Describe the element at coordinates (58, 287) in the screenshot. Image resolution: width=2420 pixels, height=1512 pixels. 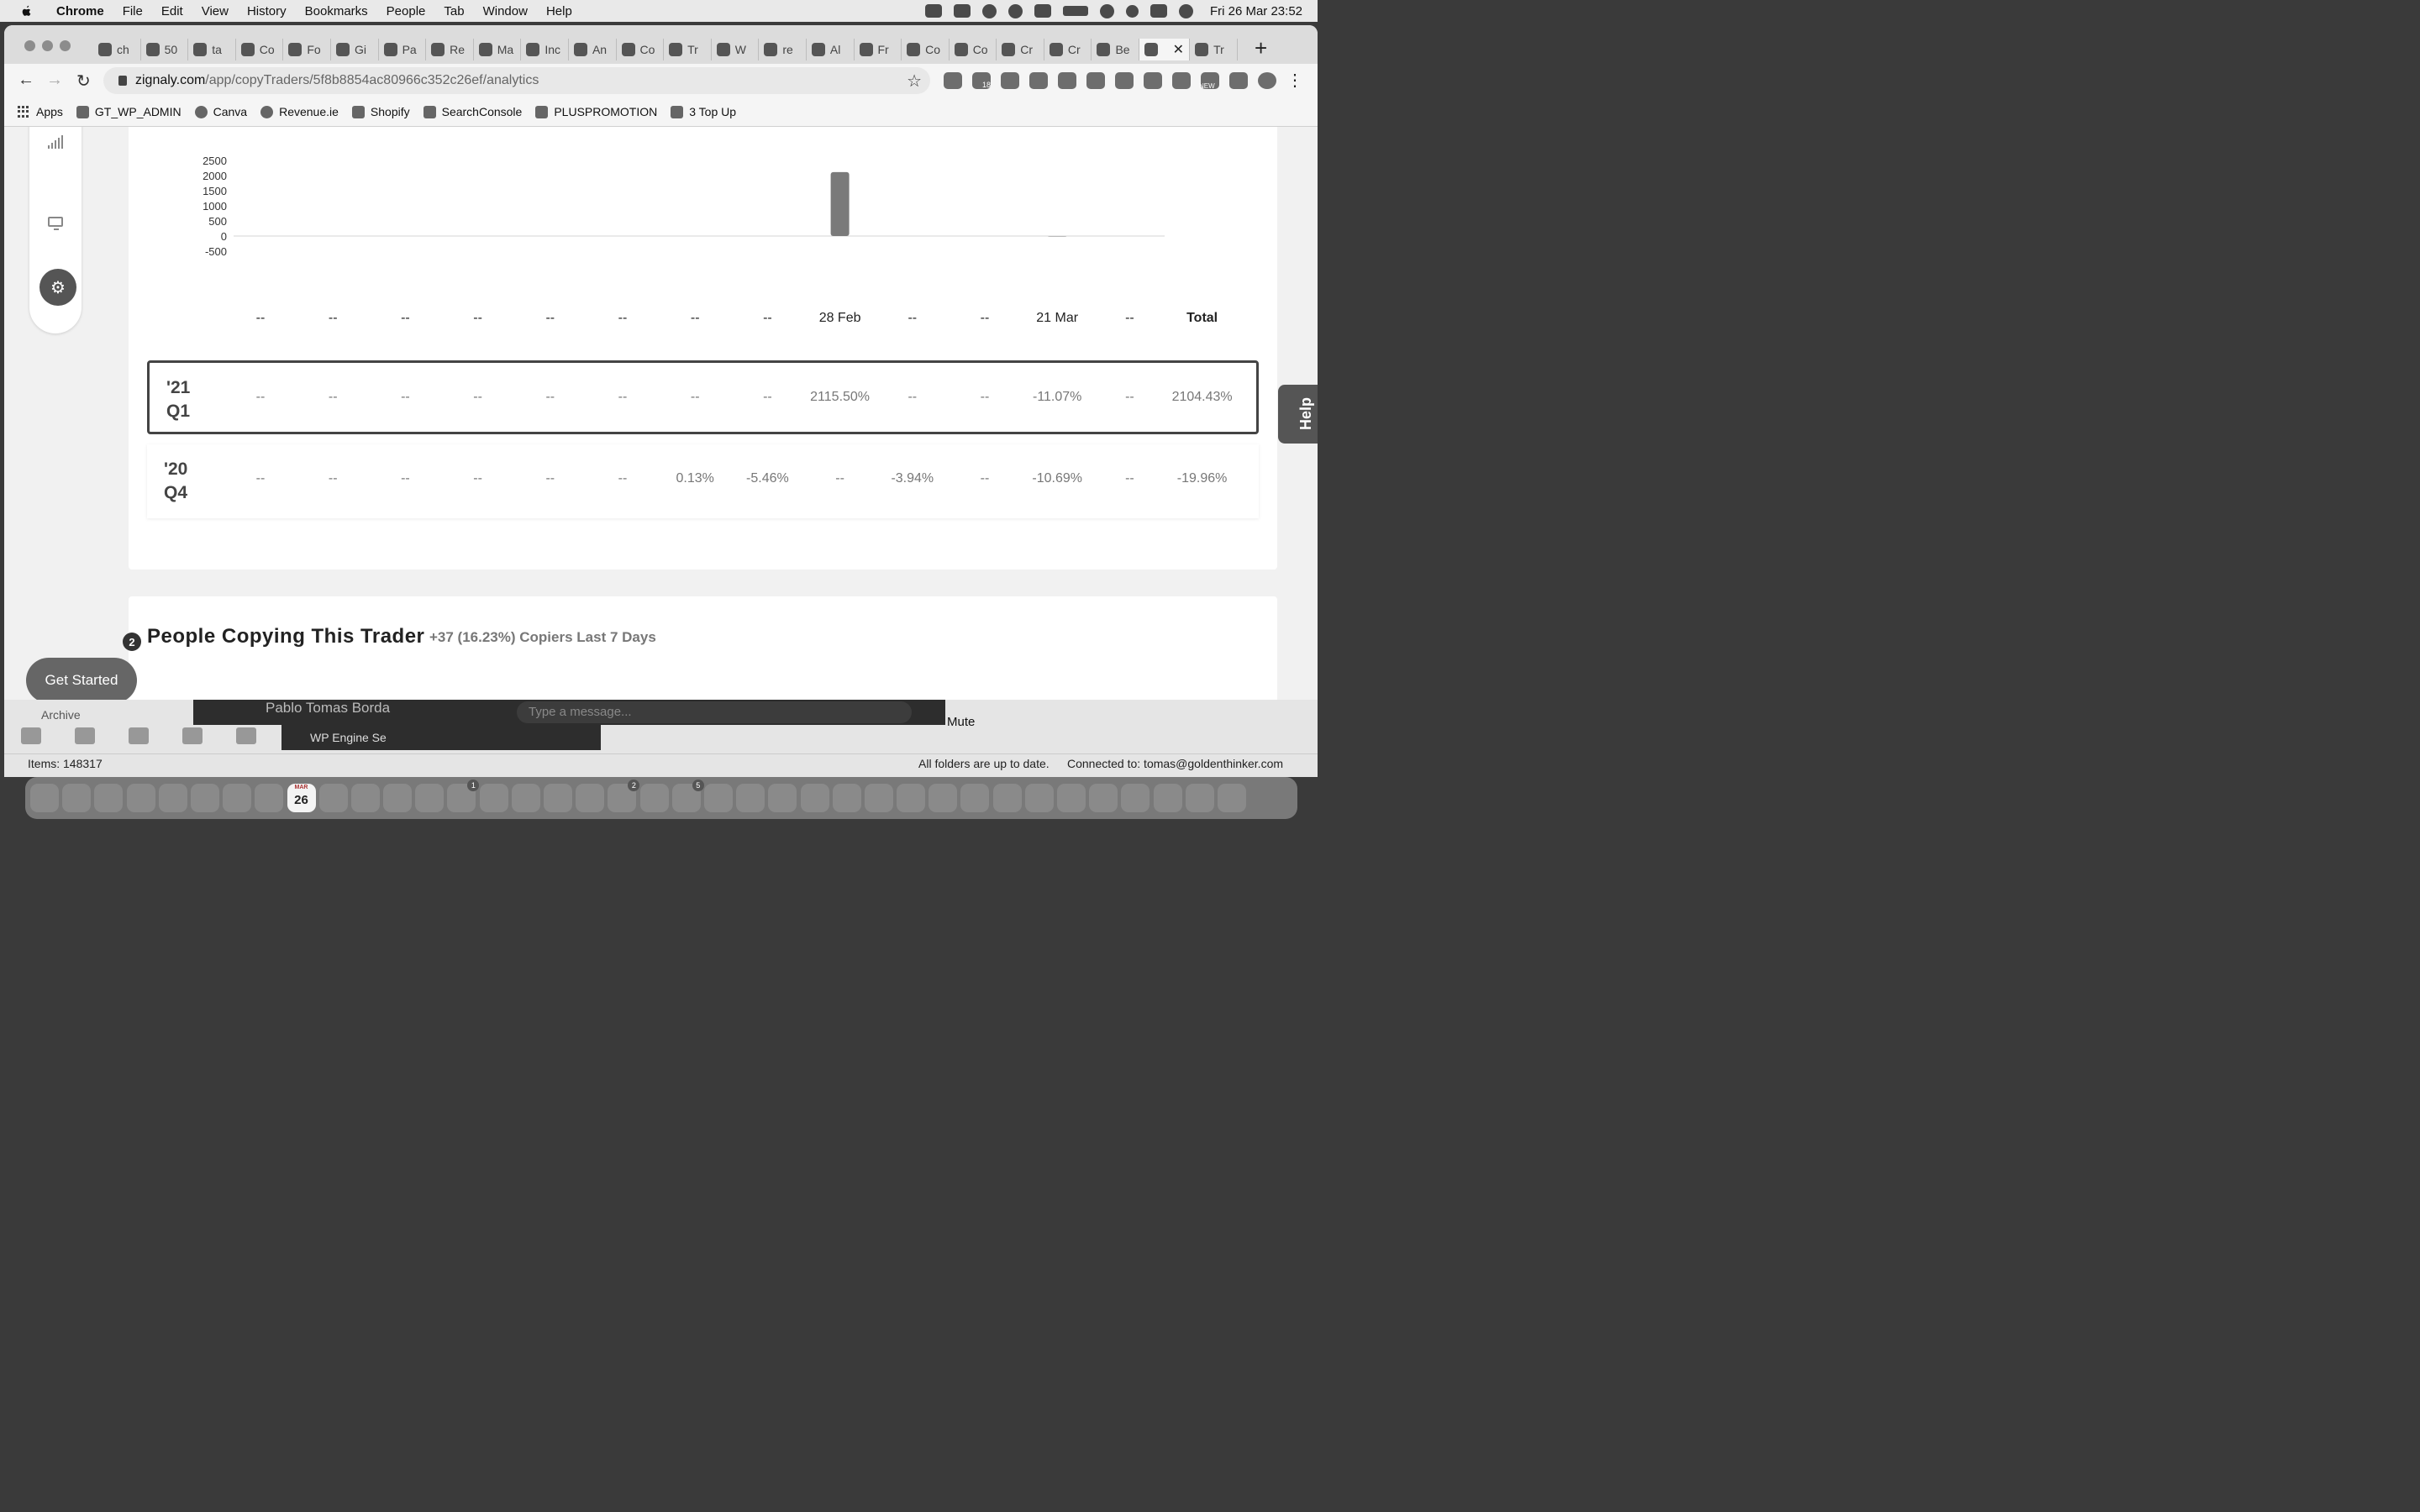
I see `theme-toggle-sun-icon: ⚙` at that location.